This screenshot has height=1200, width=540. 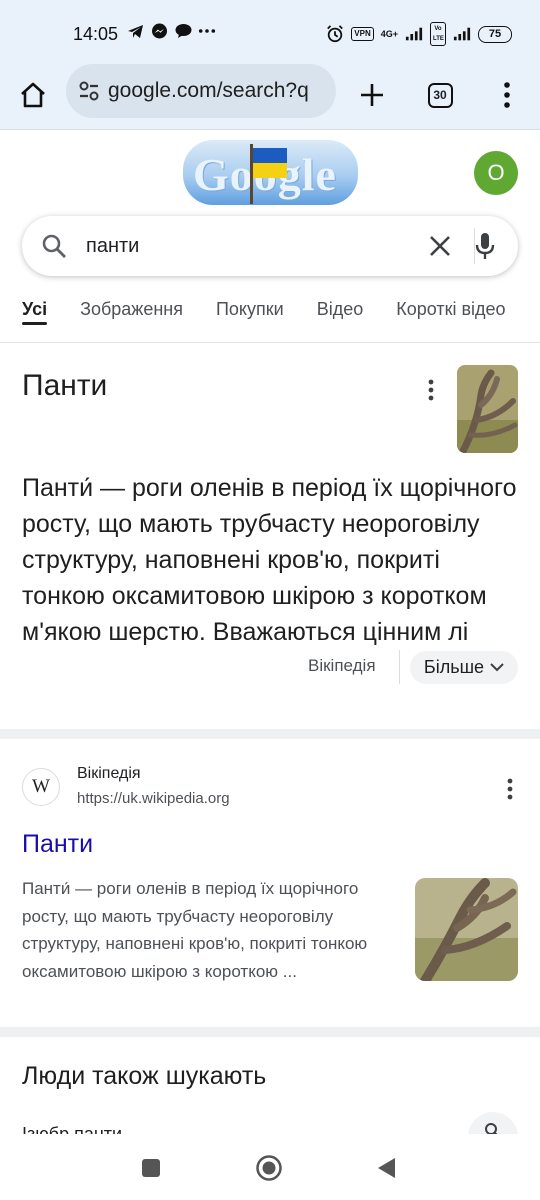 What do you see at coordinates (171, 31) in the screenshot?
I see `status-notification-icons` at bounding box center [171, 31].